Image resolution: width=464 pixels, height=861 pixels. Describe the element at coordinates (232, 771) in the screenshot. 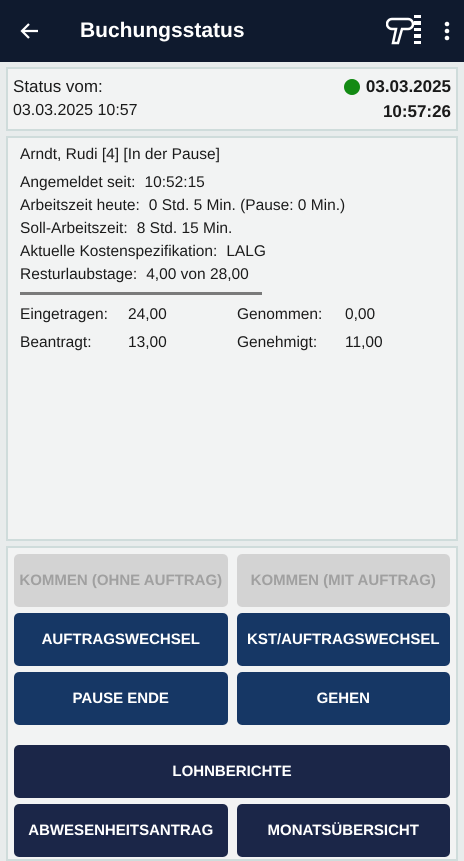

I see `report-button: LOHNBERICHTE` at that location.